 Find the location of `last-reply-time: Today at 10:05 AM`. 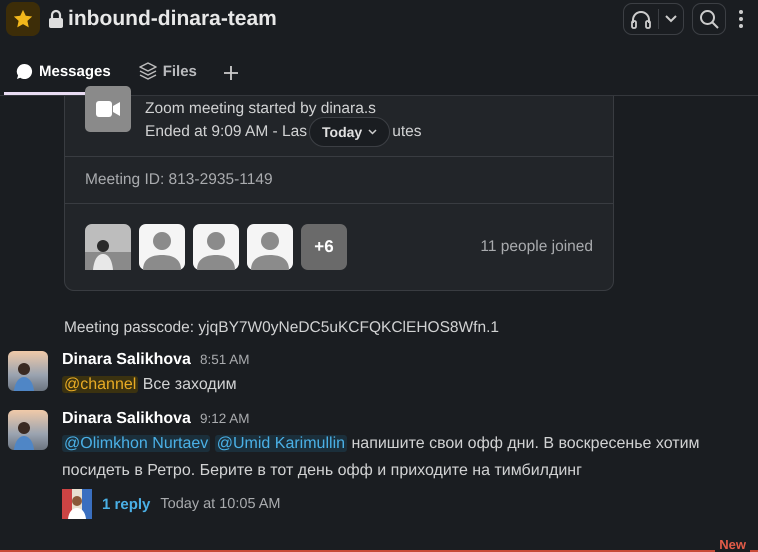

last-reply-time: Today at 10:05 AM is located at coordinates (220, 504).